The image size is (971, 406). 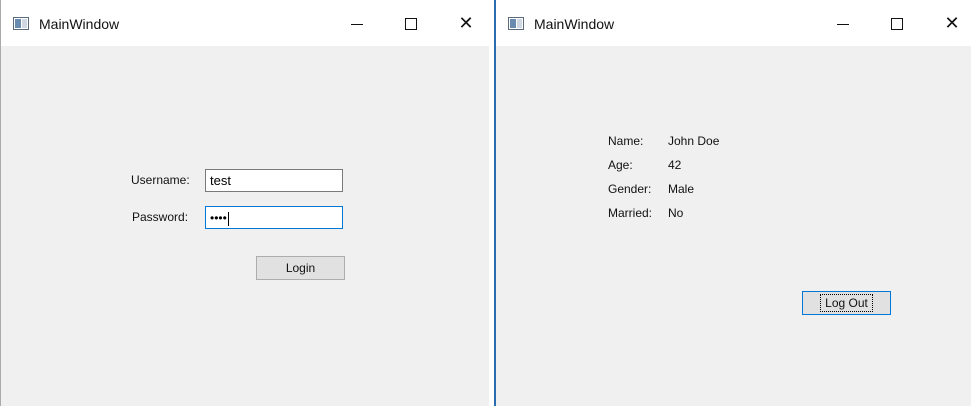 What do you see at coordinates (675, 165) in the screenshot?
I see `age-value: 42` at bounding box center [675, 165].